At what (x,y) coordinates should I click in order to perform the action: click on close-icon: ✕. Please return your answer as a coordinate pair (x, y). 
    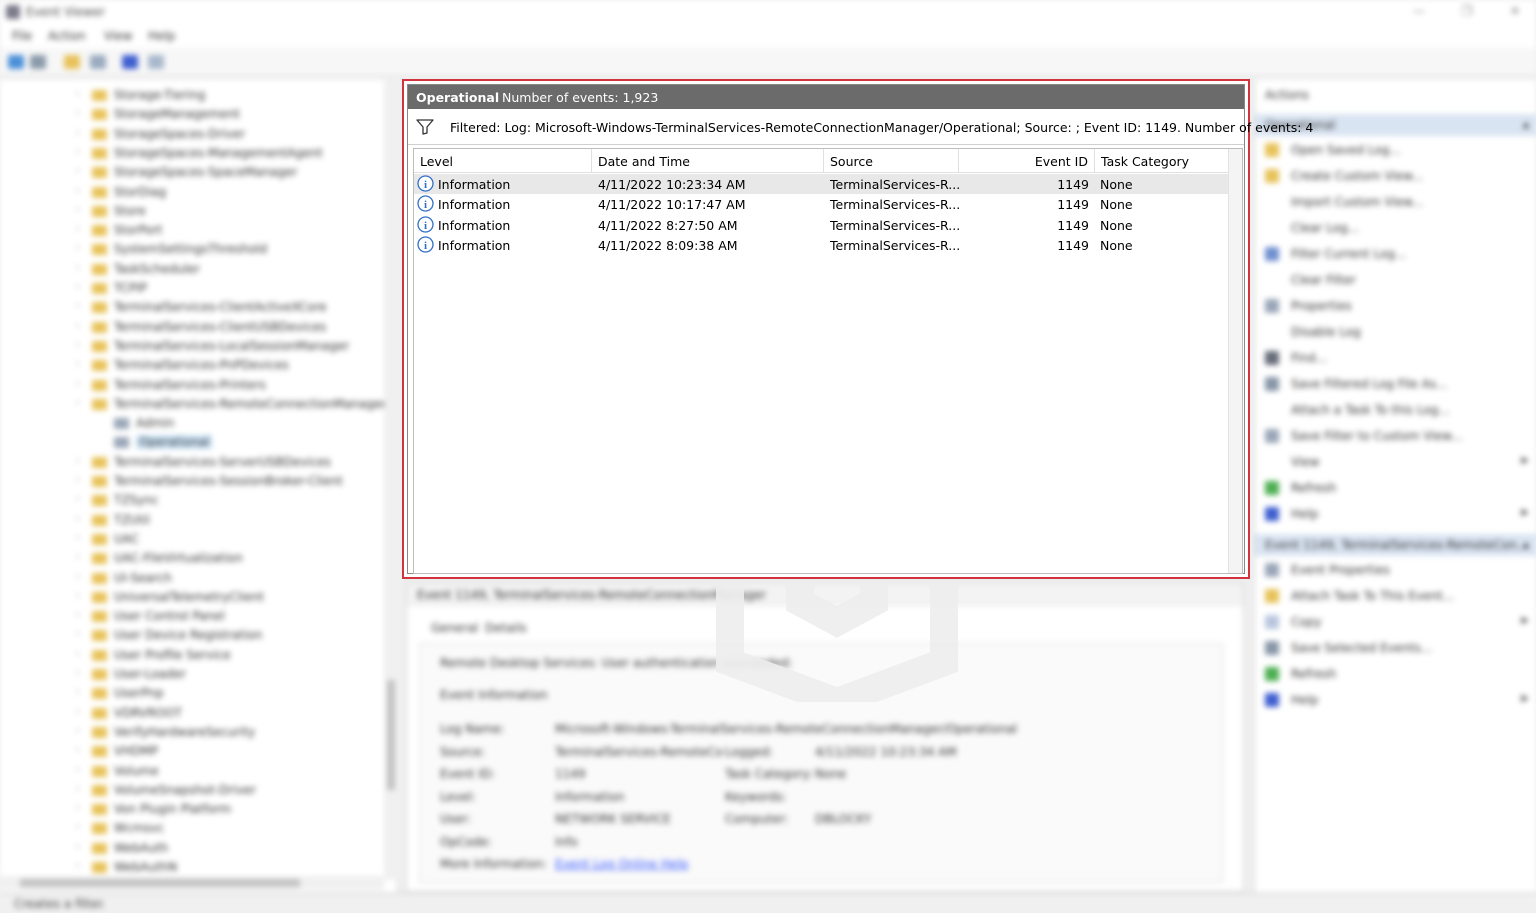
    Looking at the image, I should click on (1515, 11).